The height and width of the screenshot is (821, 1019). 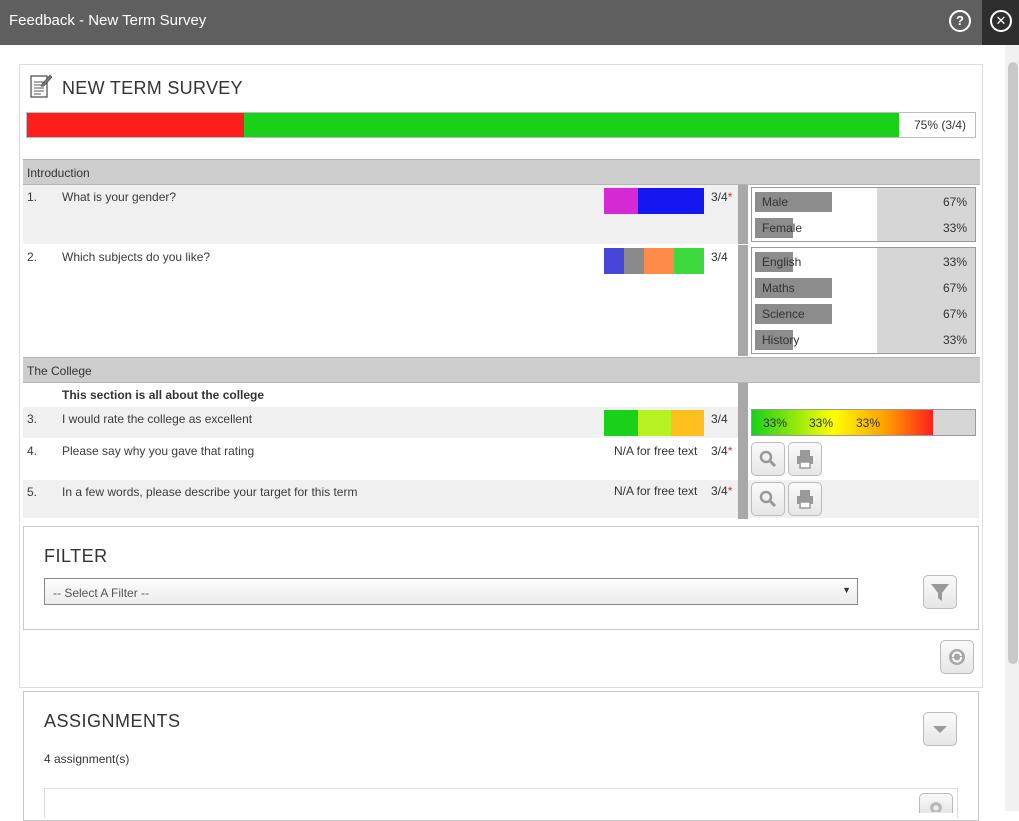 I want to click on answer-item: Male 67%, so click(x=863, y=202).